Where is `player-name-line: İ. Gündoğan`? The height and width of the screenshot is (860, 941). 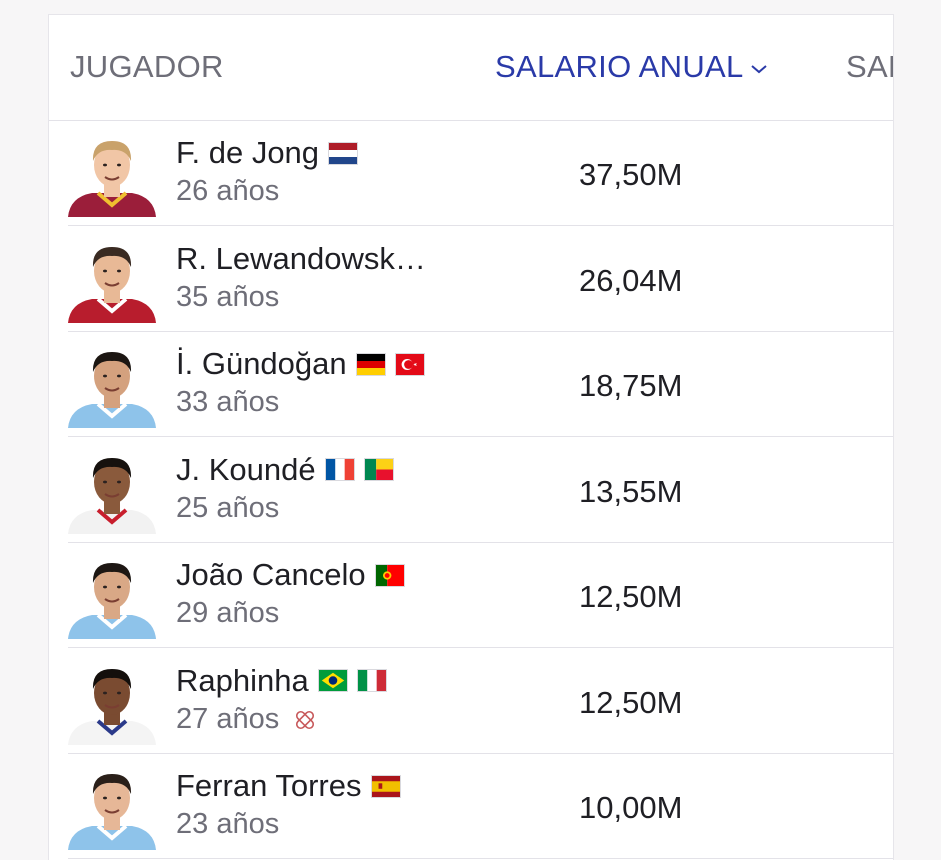 player-name-line: İ. Gündoğan is located at coordinates (300, 364).